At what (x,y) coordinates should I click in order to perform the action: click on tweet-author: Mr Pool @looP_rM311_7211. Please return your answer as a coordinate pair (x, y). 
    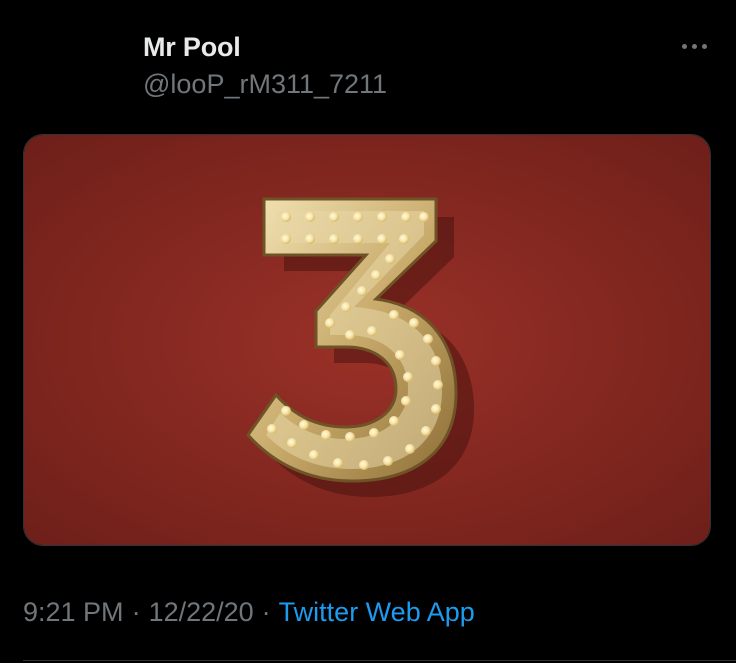
    Looking at the image, I should click on (265, 66).